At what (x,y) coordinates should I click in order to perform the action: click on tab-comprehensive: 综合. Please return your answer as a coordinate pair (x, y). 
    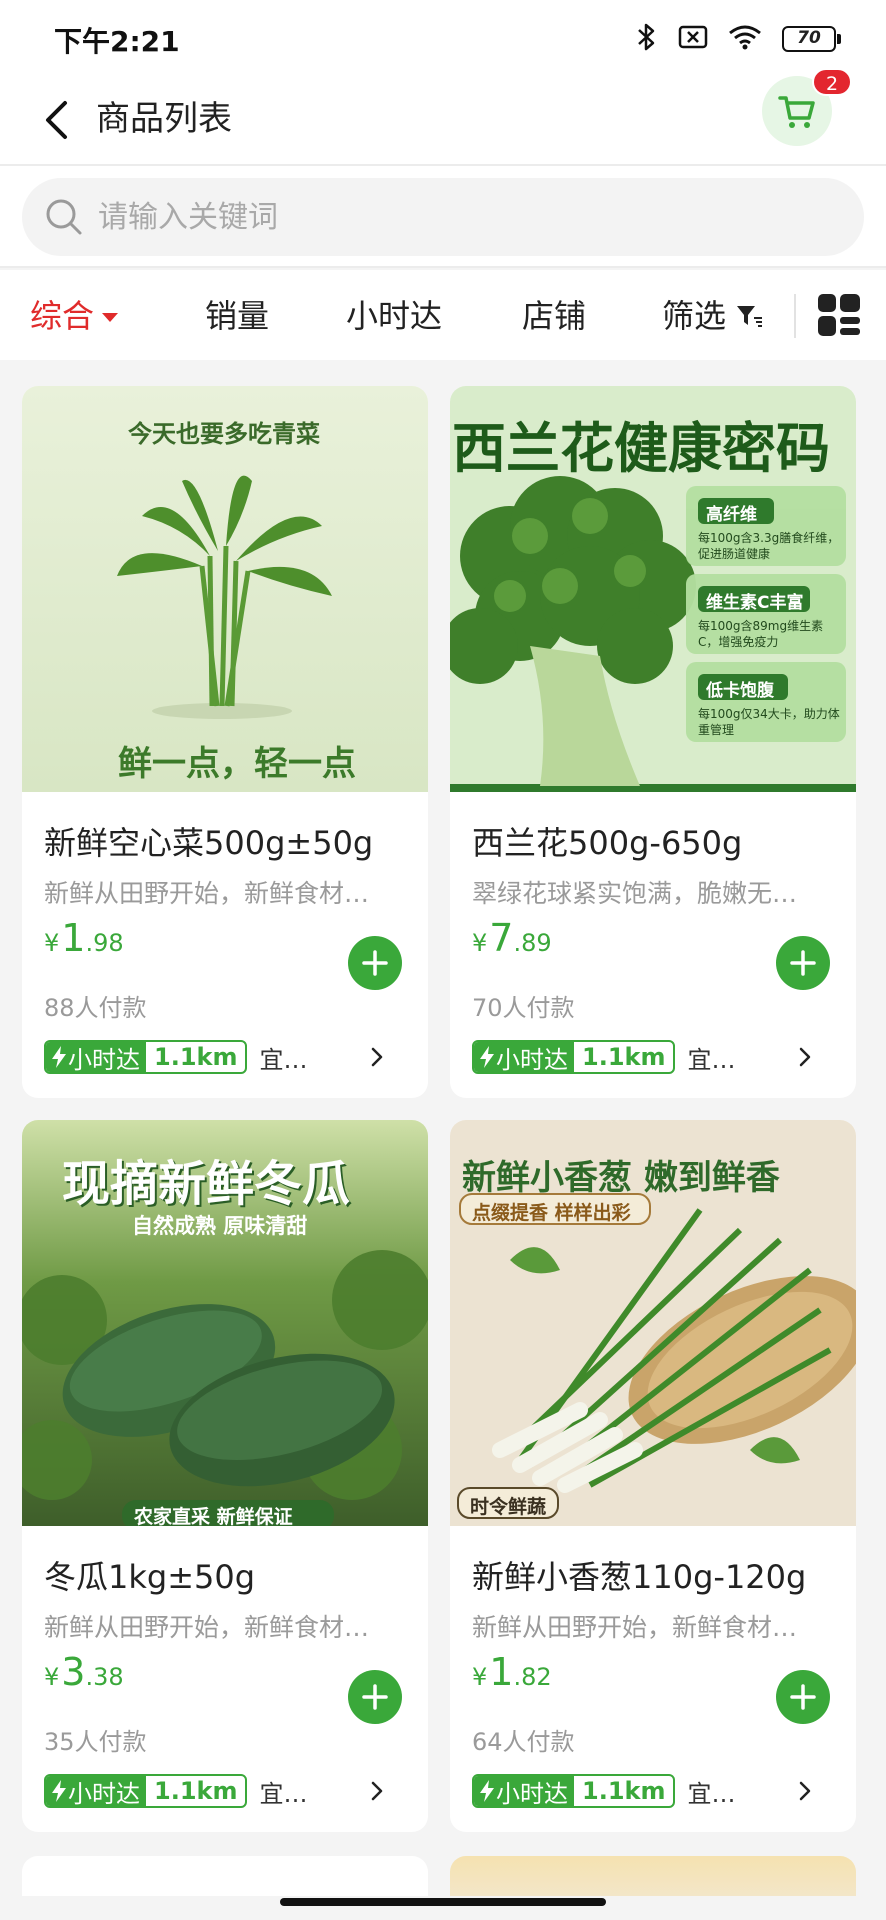
    Looking at the image, I should click on (74, 316).